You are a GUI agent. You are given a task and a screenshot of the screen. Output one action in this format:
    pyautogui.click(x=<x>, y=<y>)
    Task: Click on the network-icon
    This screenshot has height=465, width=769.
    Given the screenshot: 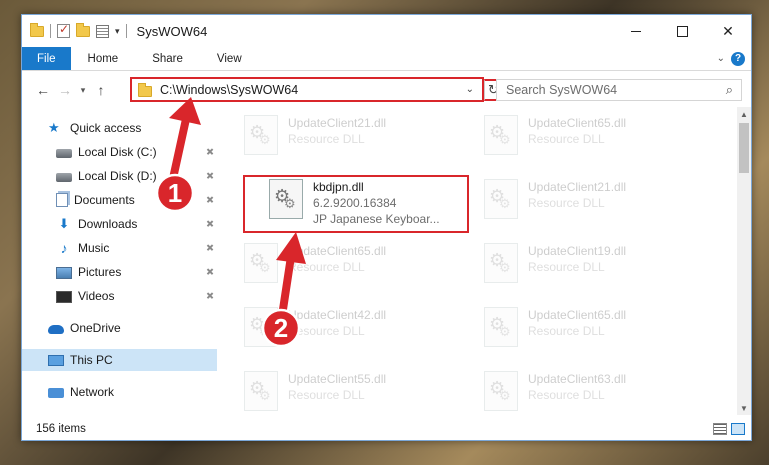 What is the action you would take?
    pyautogui.click(x=56, y=393)
    